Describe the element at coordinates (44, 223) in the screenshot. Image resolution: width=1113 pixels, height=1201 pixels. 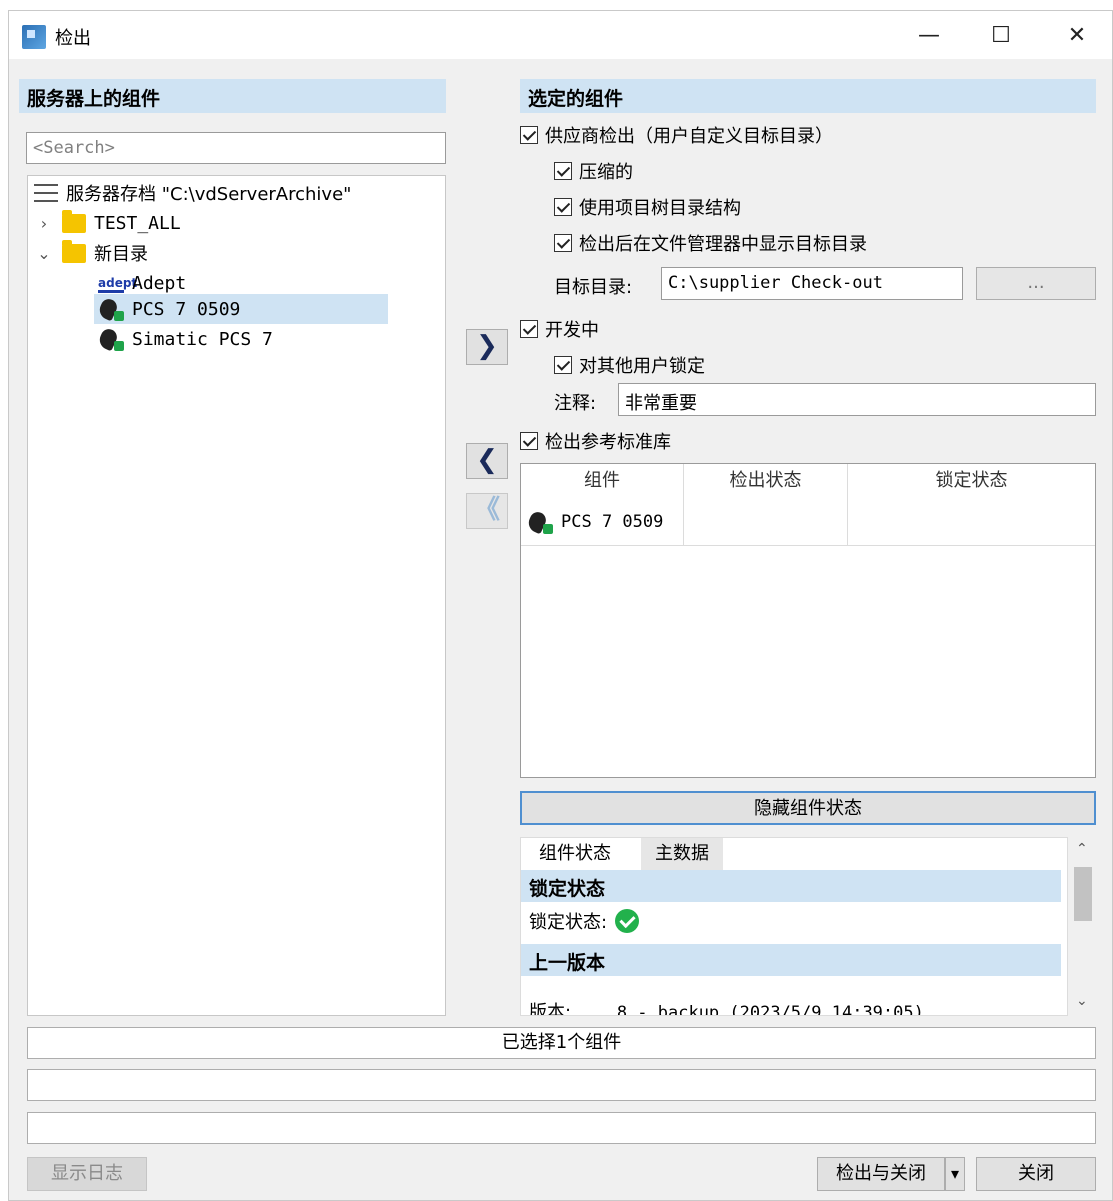
I see `chevron-right-icon: ›` at that location.